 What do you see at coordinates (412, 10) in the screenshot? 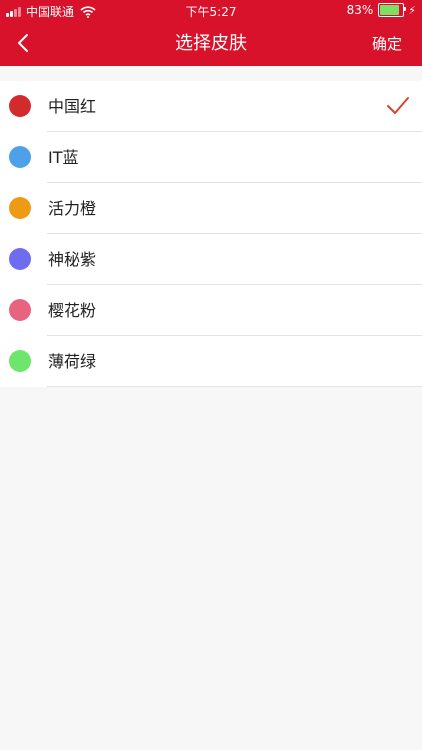
I see `charging-bolt-icon: ⚡` at bounding box center [412, 10].